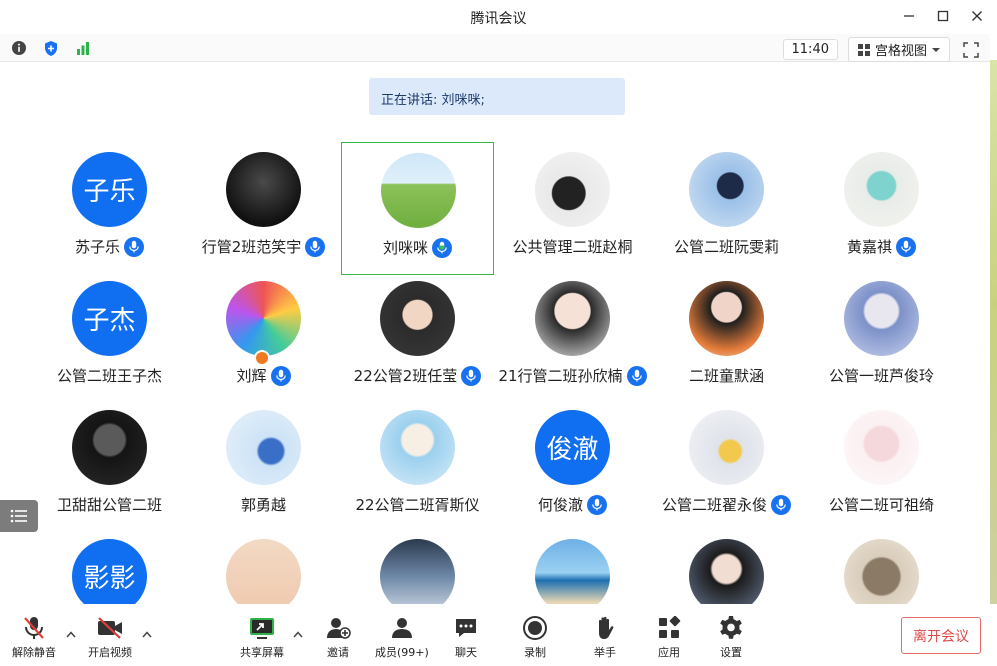  I want to click on participant-tile: 子乐 苏子乐, so click(109, 208).